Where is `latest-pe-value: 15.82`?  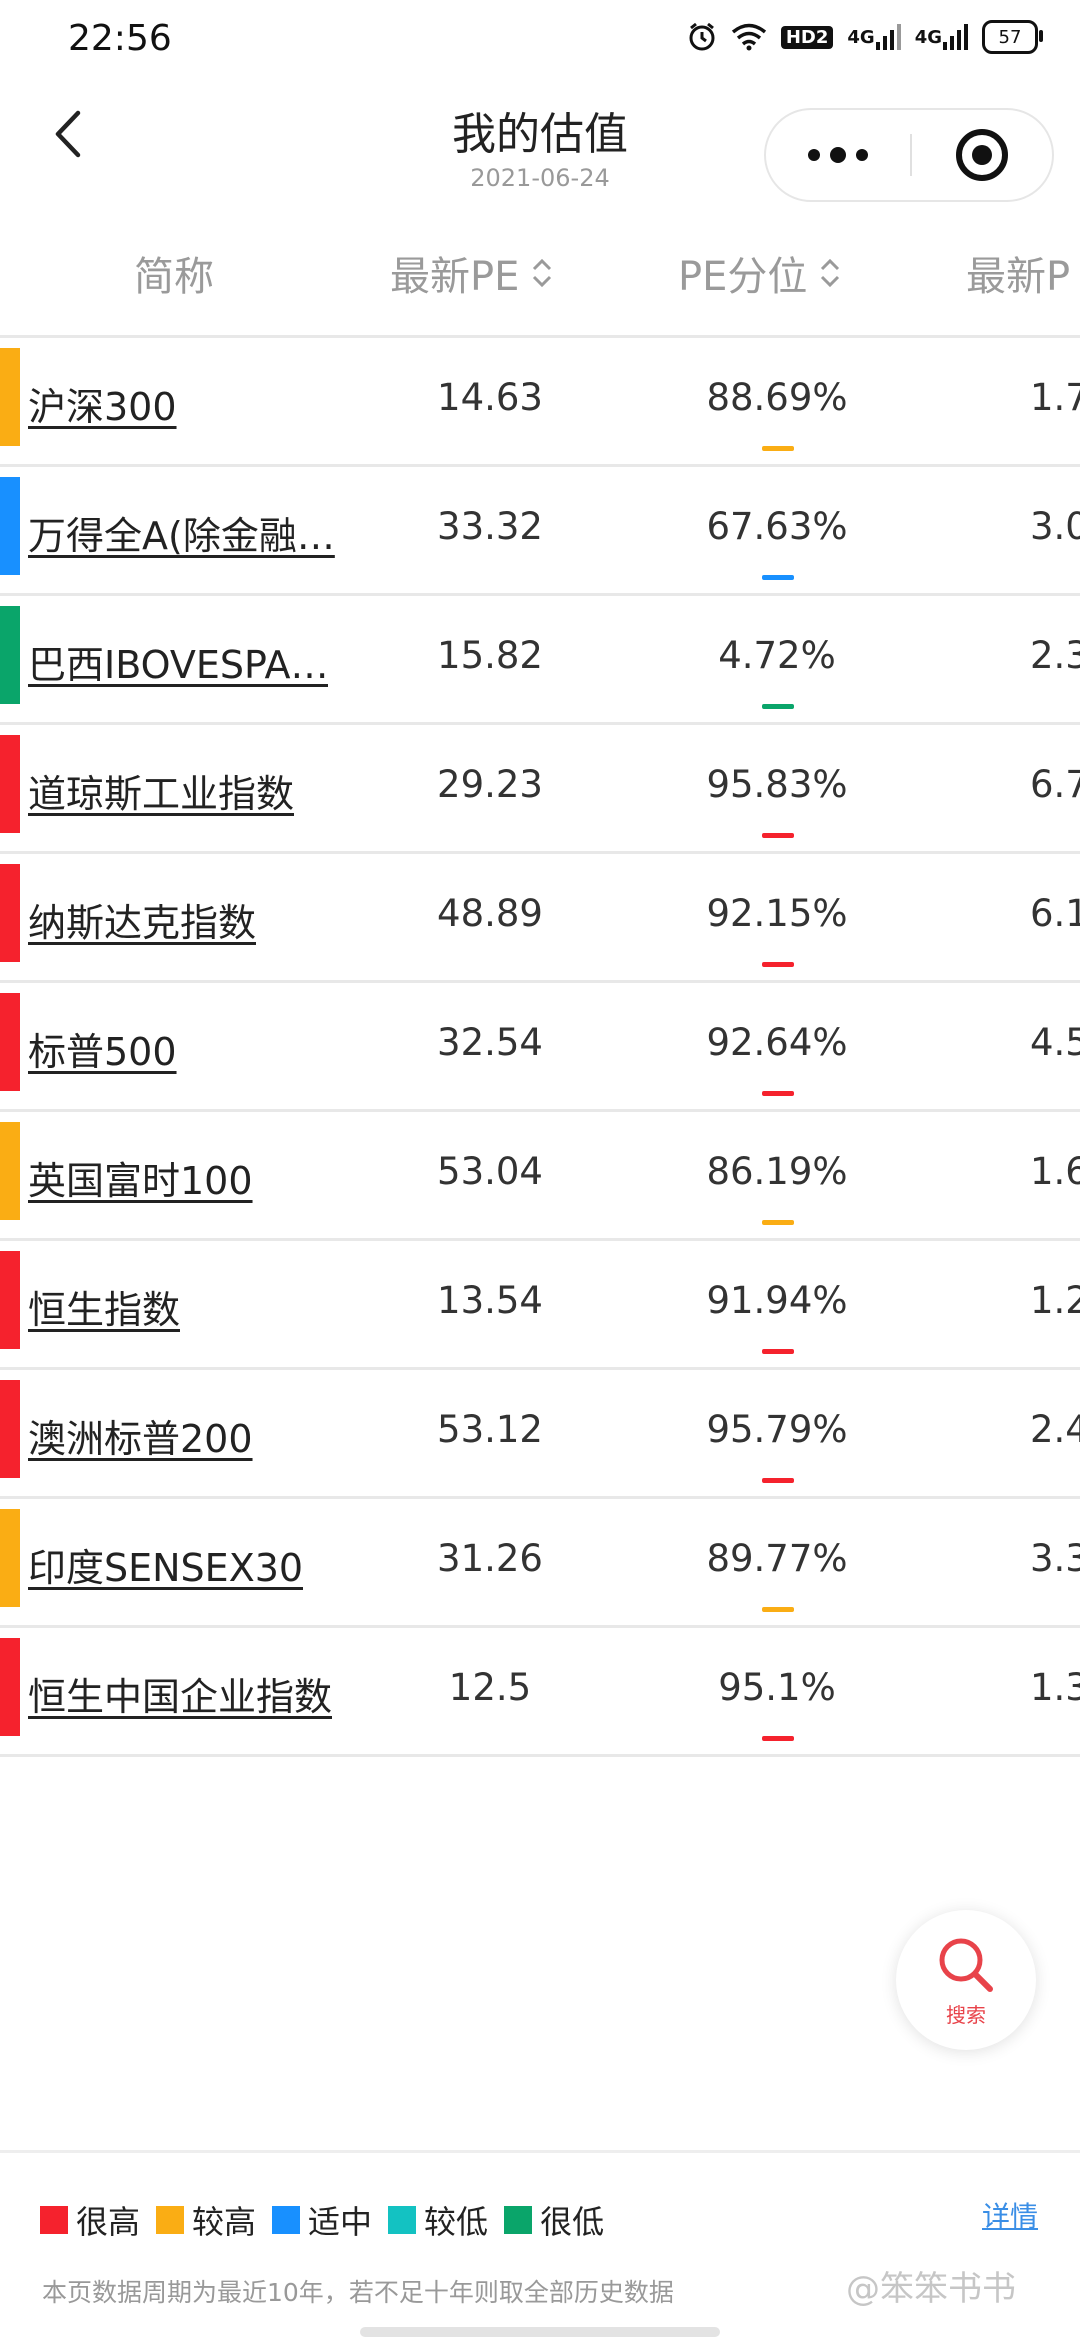 latest-pe-value: 15.82 is located at coordinates (490, 655).